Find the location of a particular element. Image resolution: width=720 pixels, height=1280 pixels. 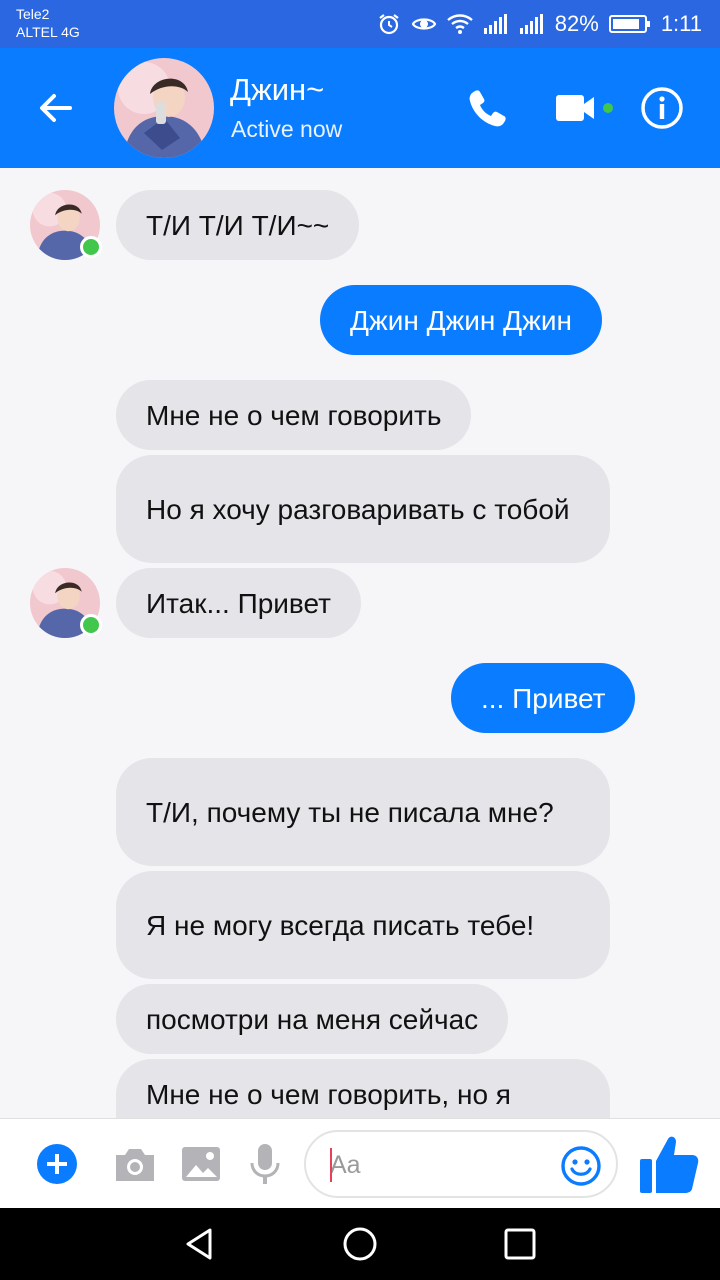

message-input is located at coordinates (440, 1165).